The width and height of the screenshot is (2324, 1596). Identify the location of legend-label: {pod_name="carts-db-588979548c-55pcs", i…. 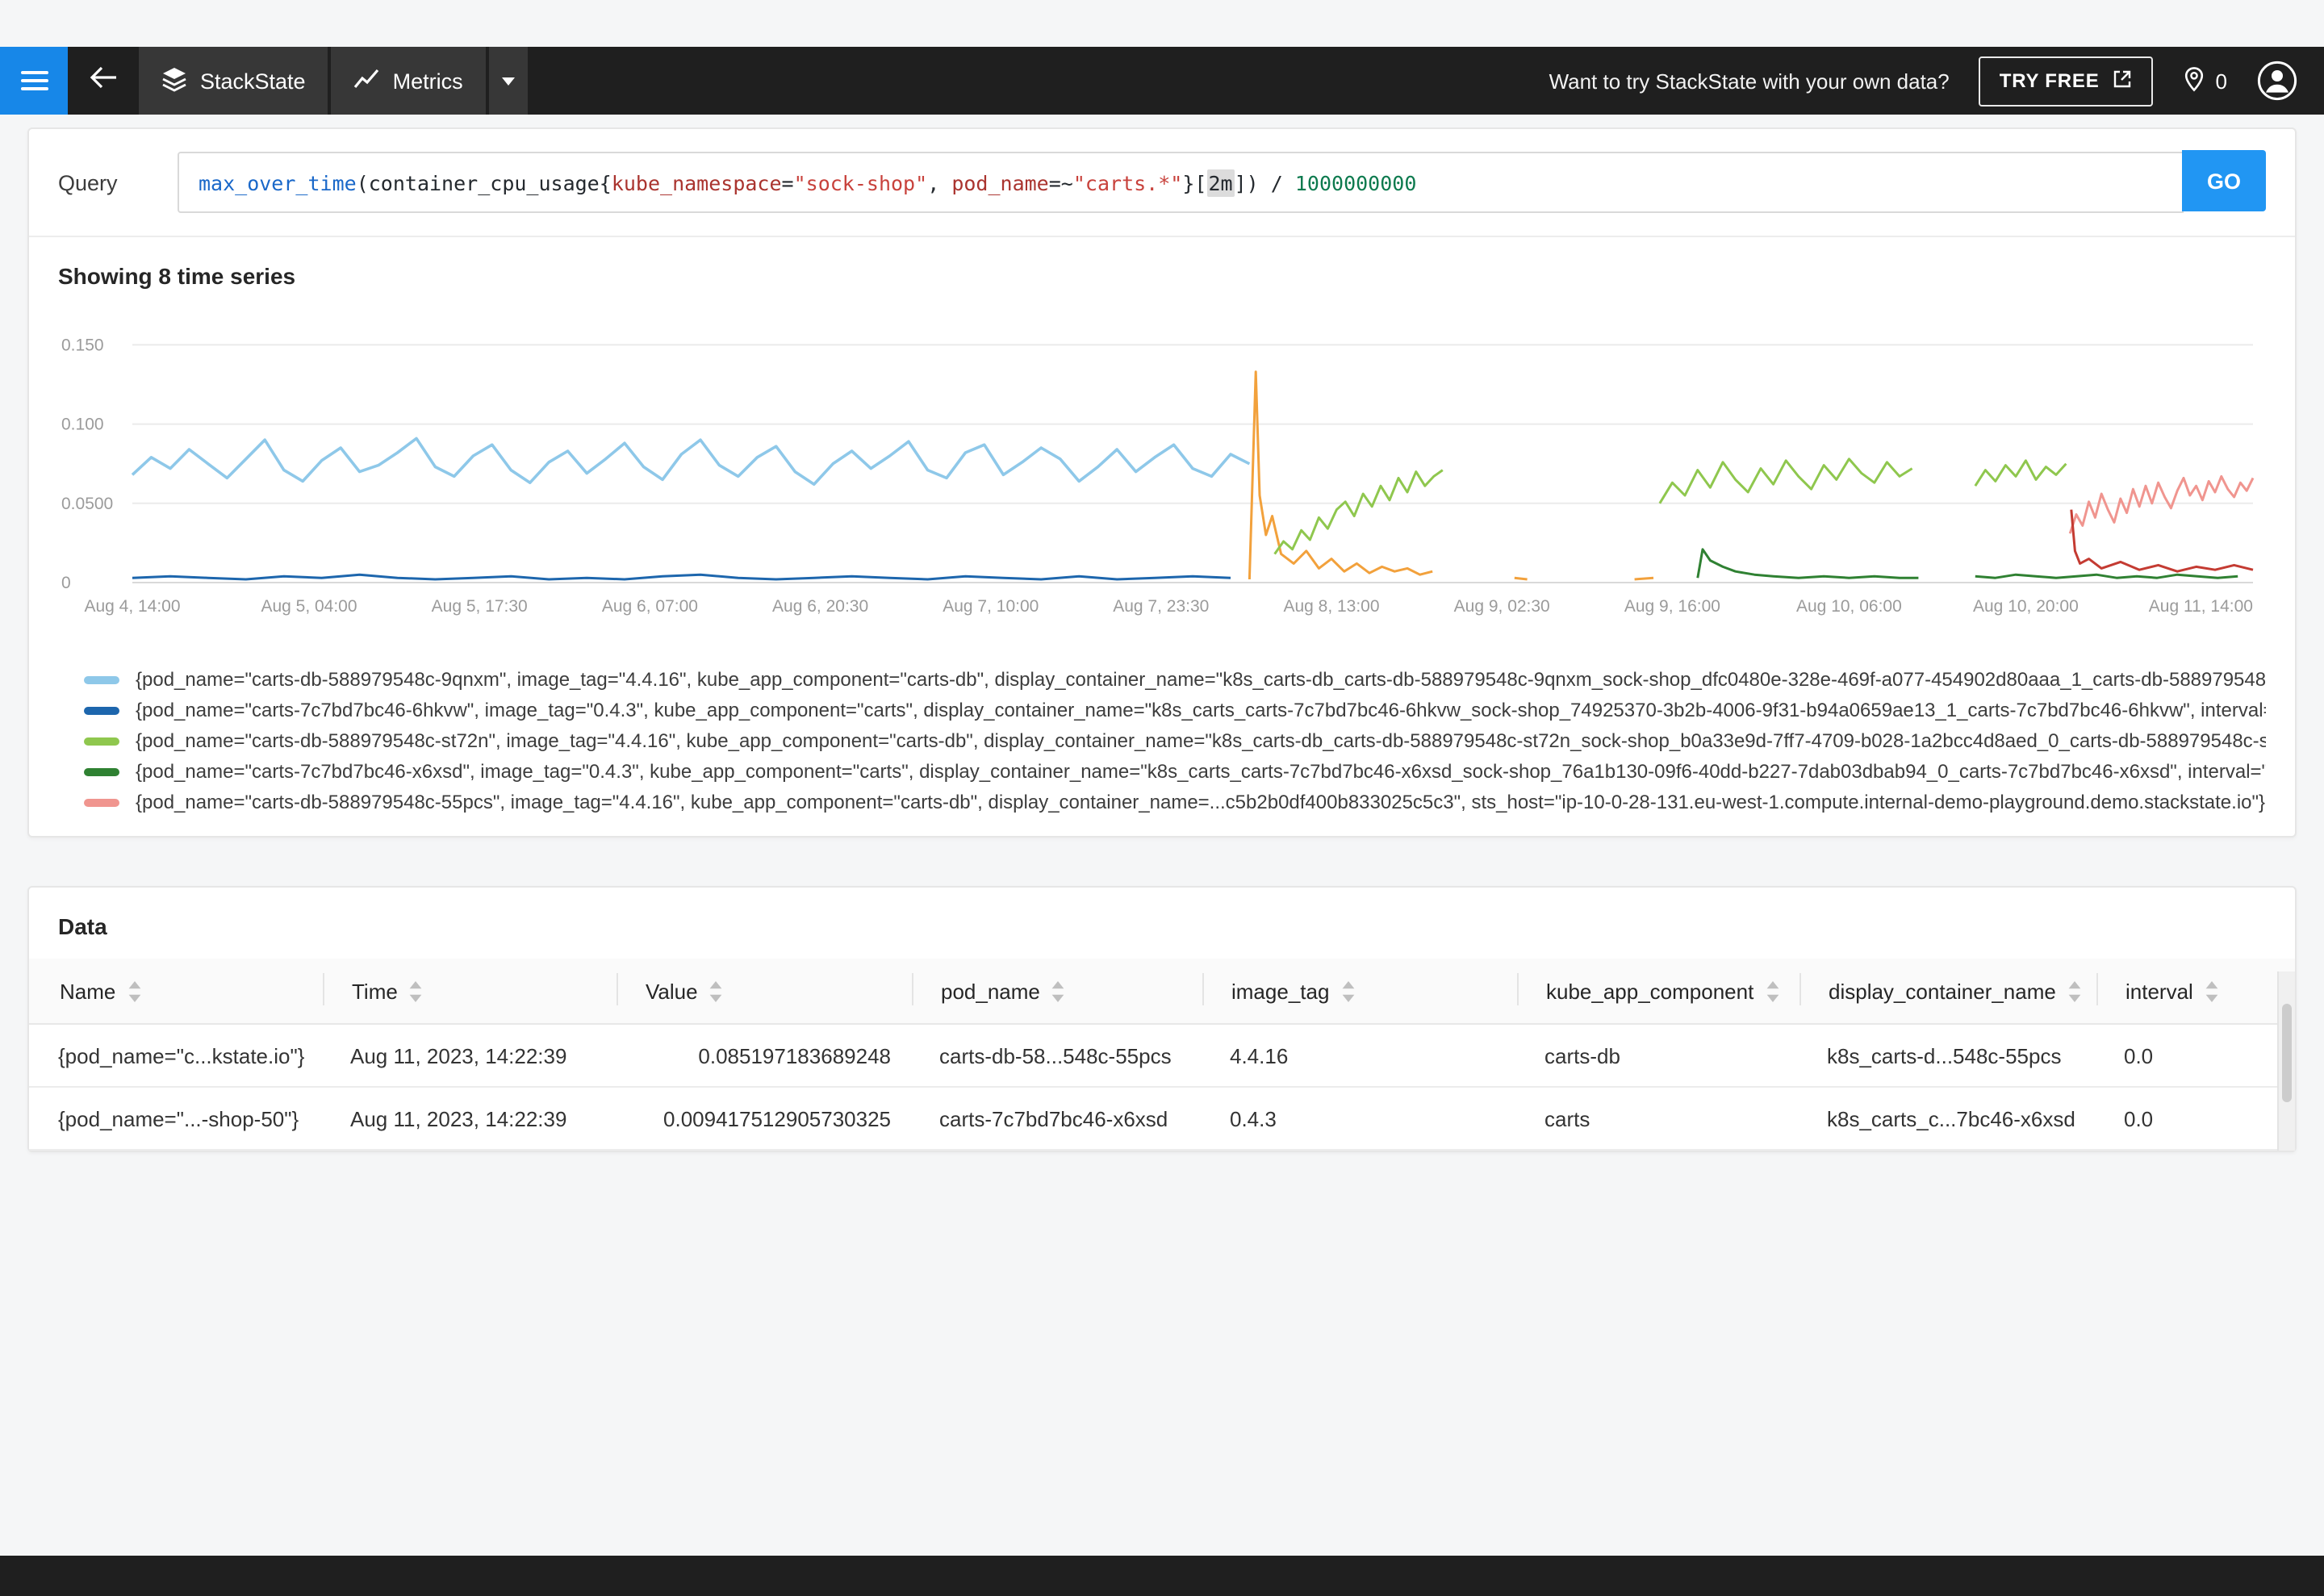
(1201, 802).